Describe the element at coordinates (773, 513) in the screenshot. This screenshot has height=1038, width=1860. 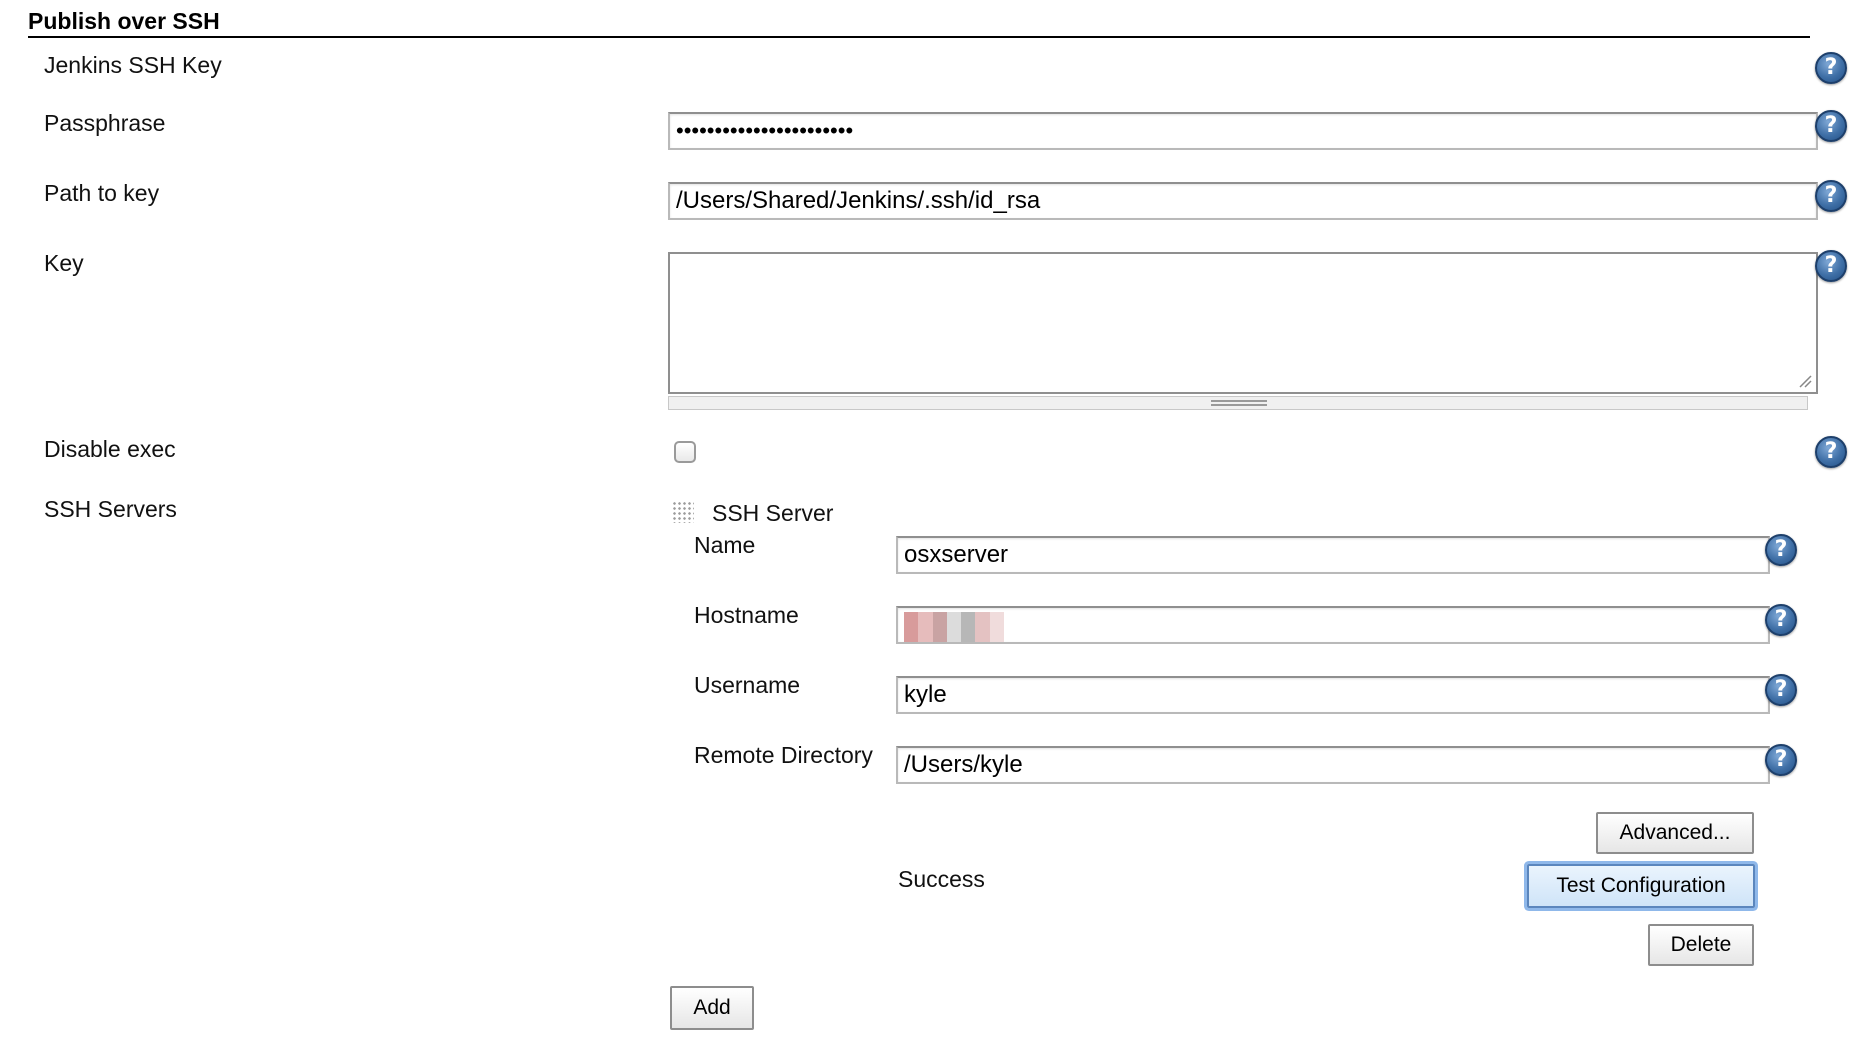
I see `ssh-server-heading: SSH Server` at that location.